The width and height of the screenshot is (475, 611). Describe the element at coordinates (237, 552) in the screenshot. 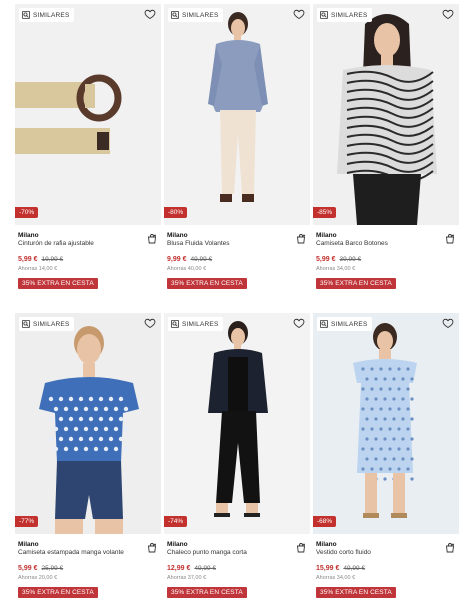

I see `product-name: Chaleco punto manga corta` at that location.